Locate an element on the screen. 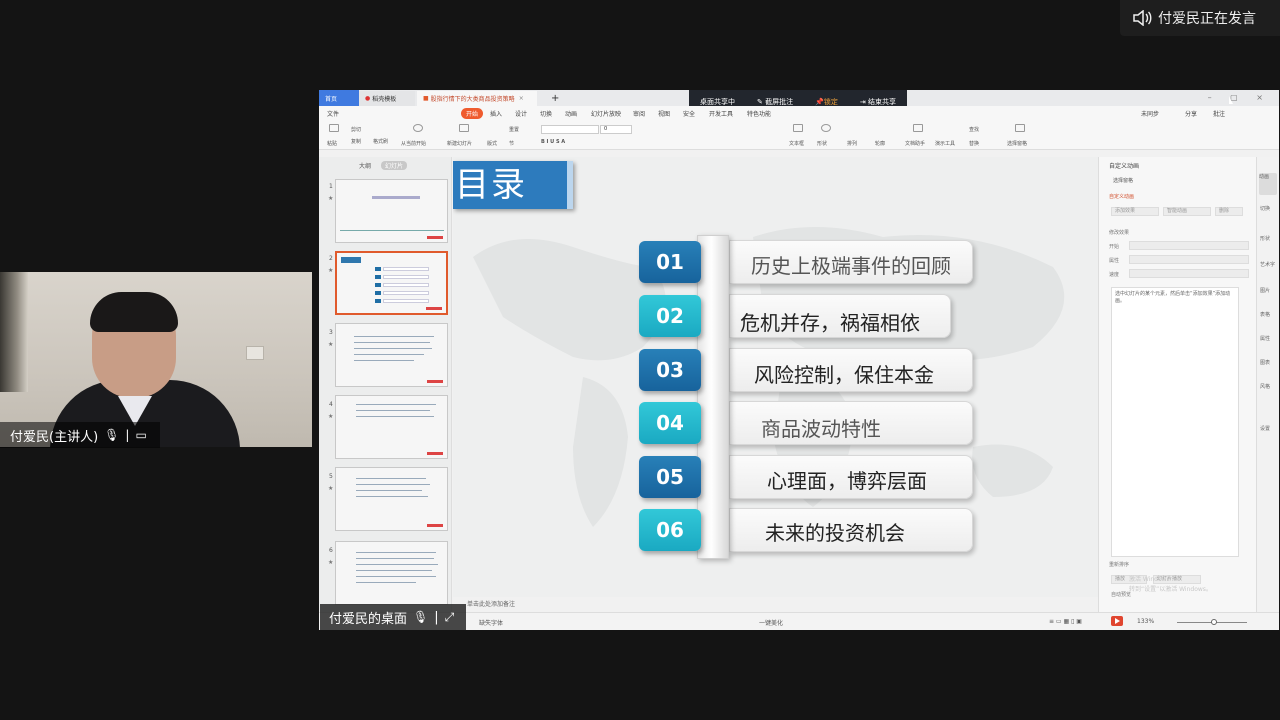  start-select is located at coordinates (1189, 245).